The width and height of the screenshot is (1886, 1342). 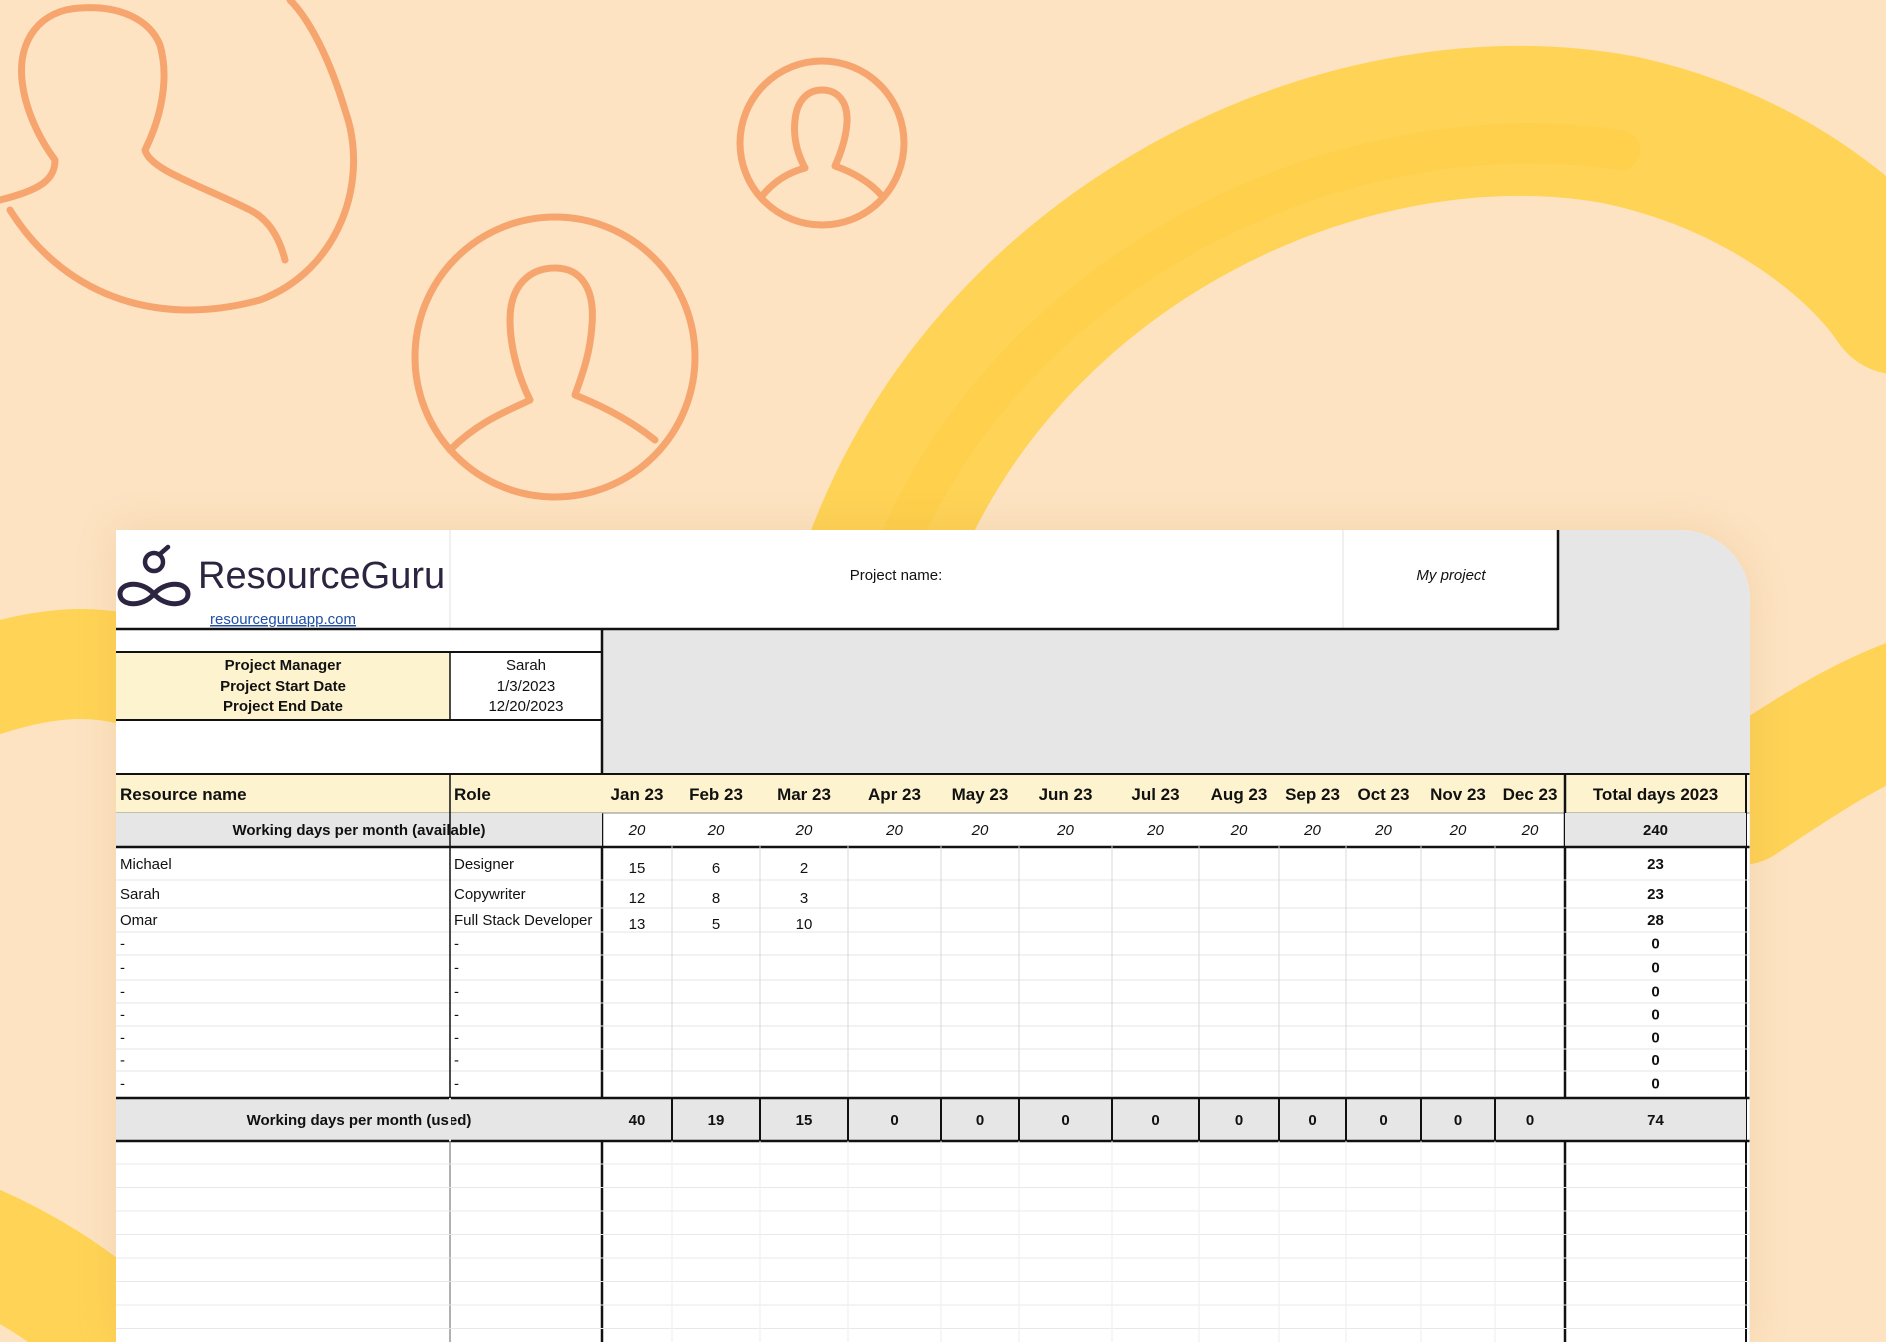 I want to click on role-cell: Full Stack Developer, so click(x=523, y=920).